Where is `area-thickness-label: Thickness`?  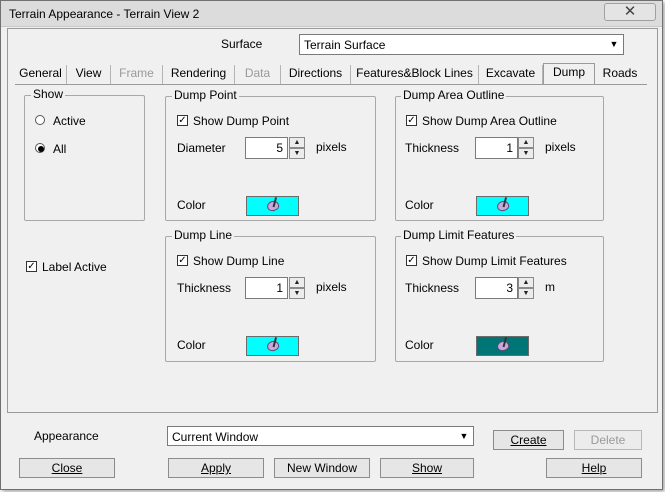 area-thickness-label: Thickness is located at coordinates (432, 148).